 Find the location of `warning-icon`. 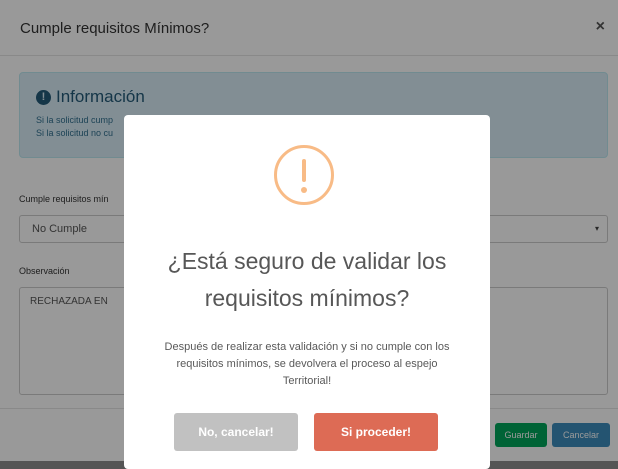

warning-icon is located at coordinates (304, 175).